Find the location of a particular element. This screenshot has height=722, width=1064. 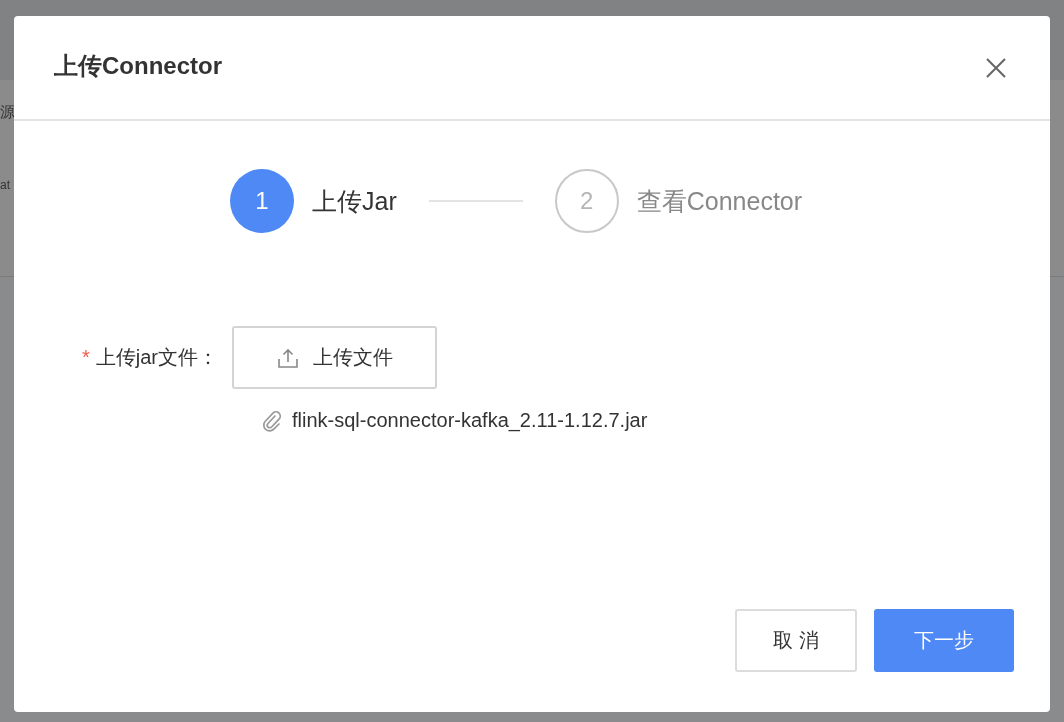

step-label: 查看Connector is located at coordinates (719, 201).